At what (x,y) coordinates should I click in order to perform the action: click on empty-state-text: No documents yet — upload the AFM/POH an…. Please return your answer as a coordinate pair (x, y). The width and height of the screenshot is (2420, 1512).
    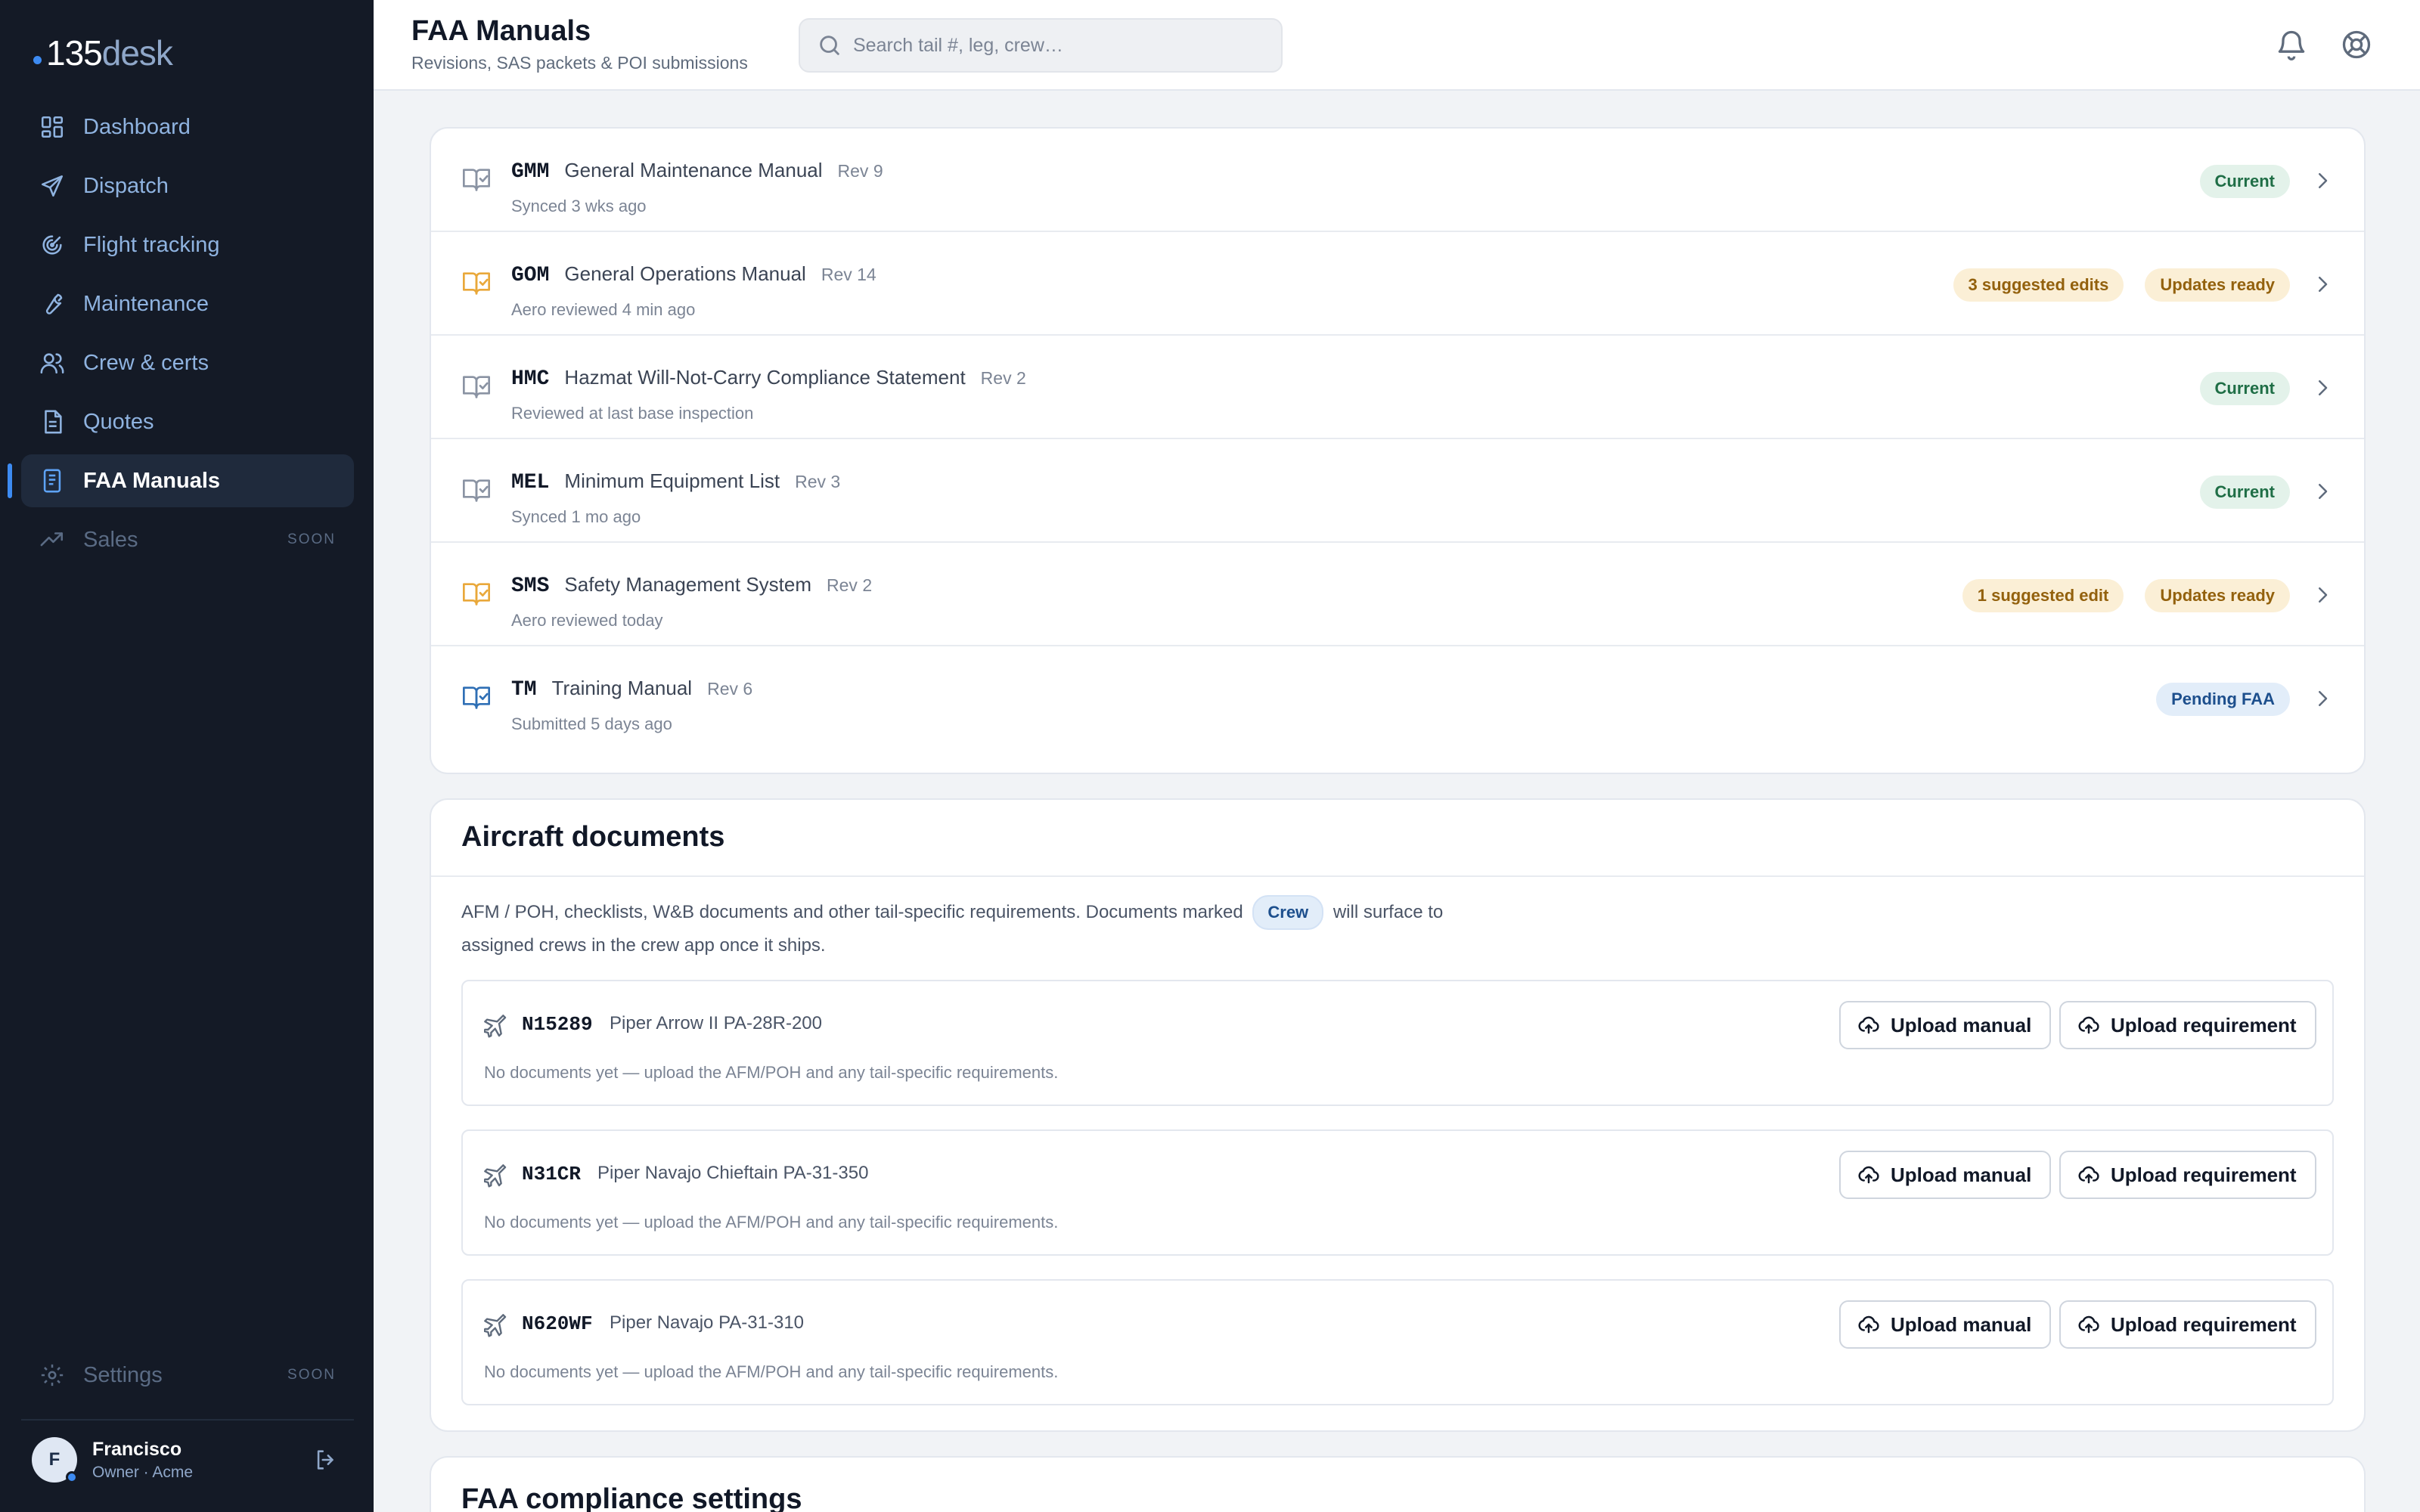
    Looking at the image, I should click on (771, 1222).